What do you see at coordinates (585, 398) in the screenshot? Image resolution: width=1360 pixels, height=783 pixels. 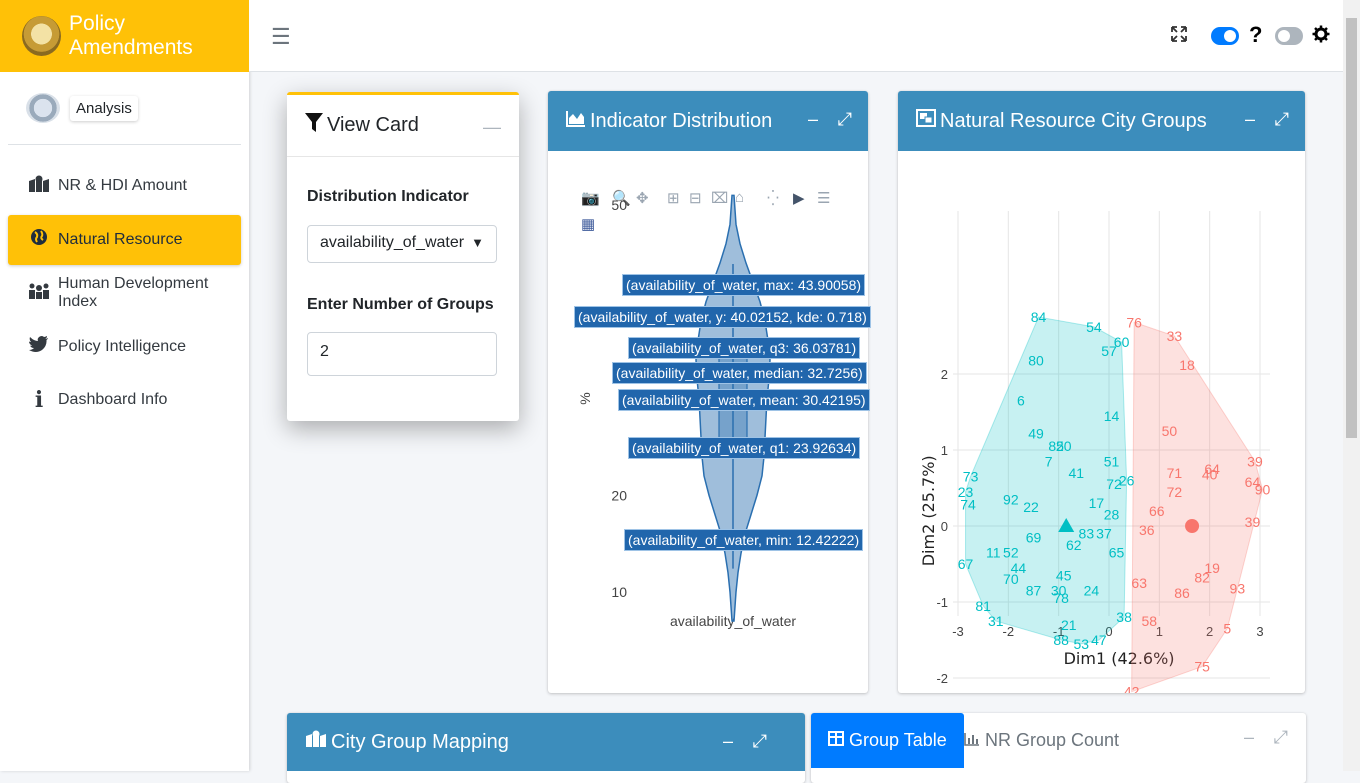 I see `y-axis-label: %` at bounding box center [585, 398].